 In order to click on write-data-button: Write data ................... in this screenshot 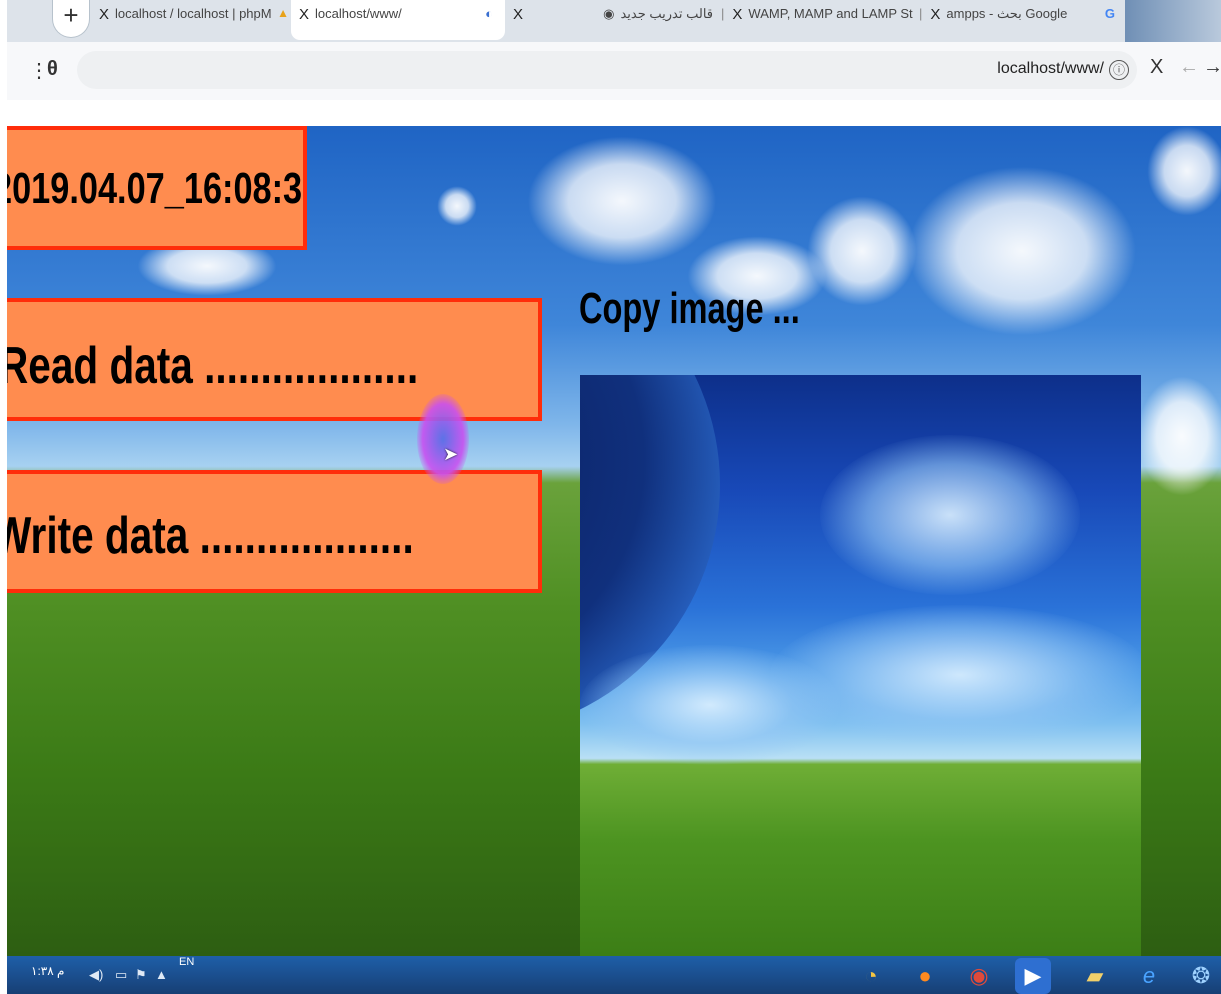, I will do `click(274, 531)`.